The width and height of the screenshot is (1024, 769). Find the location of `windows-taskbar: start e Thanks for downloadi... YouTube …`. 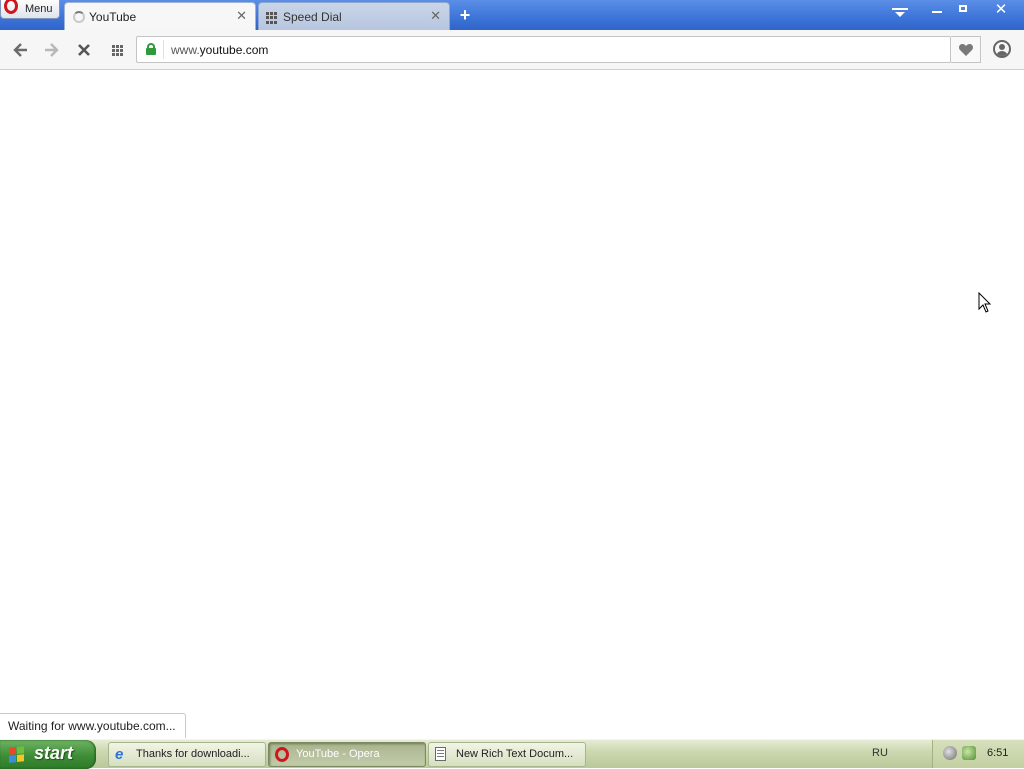

windows-taskbar: start e Thanks for downloadi... YouTube … is located at coordinates (512, 754).